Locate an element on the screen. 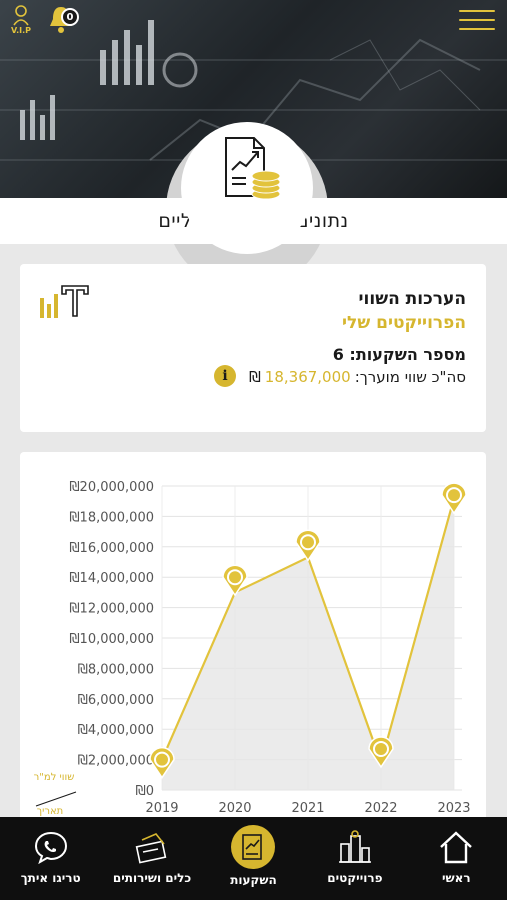  valuations-heading: הערכות השווי is located at coordinates (412, 299).